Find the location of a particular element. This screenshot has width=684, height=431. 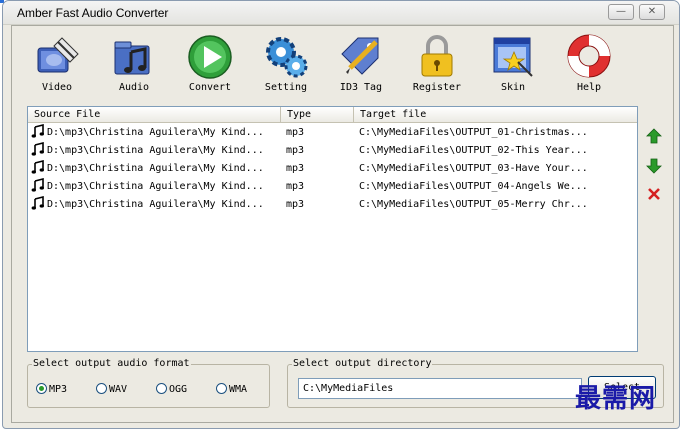

list-header: Source File Type Target file is located at coordinates (332, 115).